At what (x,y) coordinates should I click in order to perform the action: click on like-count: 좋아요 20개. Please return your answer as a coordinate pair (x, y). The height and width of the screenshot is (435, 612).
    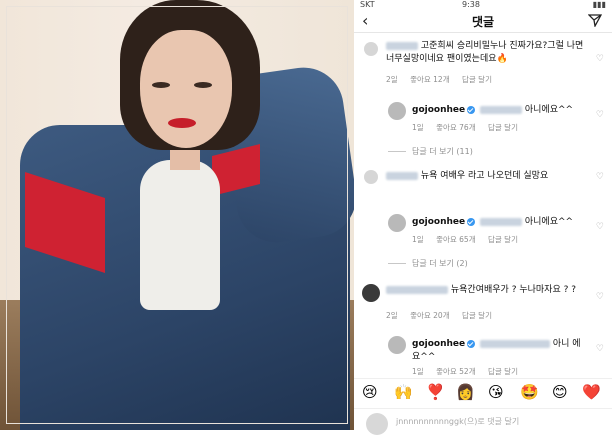
    Looking at the image, I should click on (430, 315).